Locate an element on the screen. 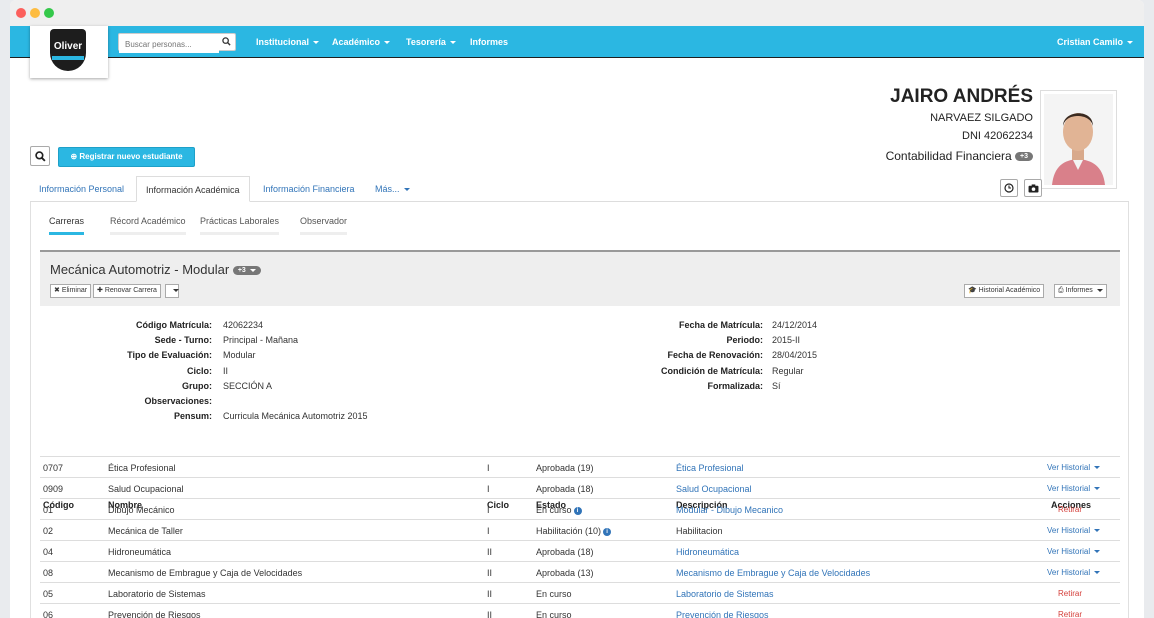 This screenshot has width=1154, height=618. program-count-badge: +3 is located at coordinates (1024, 157).